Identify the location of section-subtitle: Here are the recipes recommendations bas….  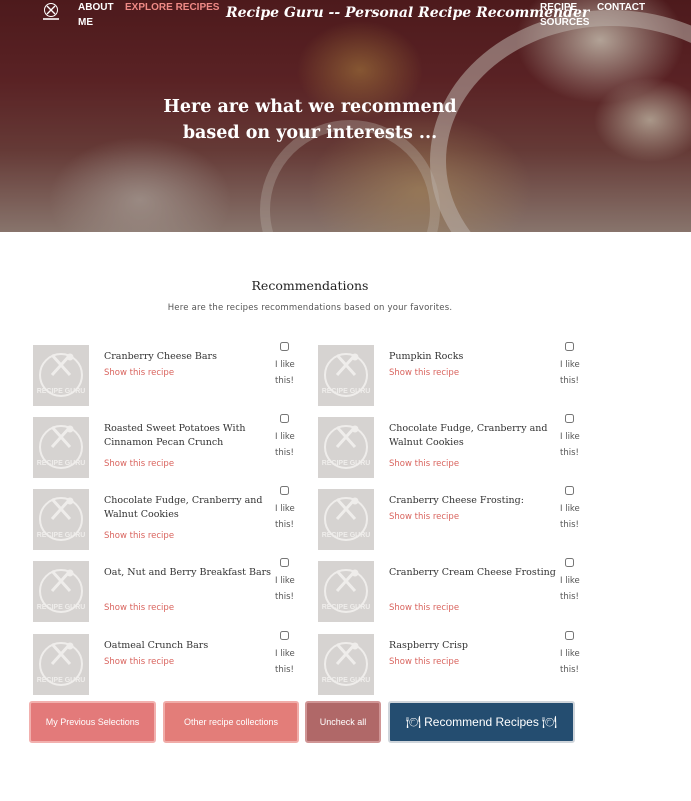
(310, 308).